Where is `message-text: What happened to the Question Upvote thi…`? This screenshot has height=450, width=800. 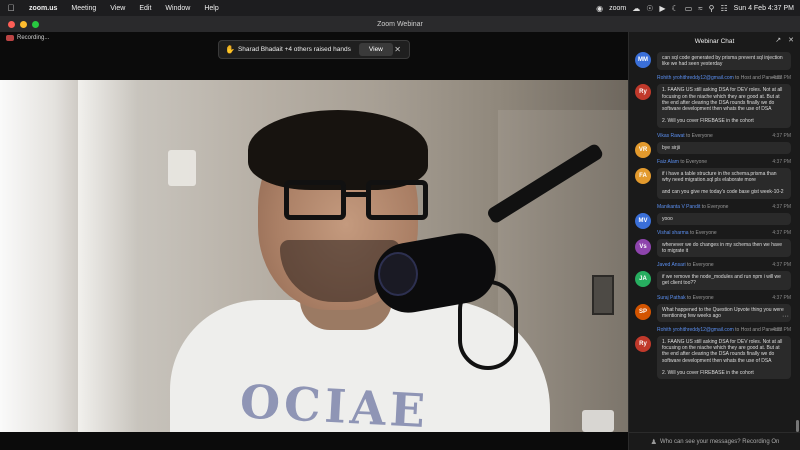
message-text: What happened to the Question Upvote thi… is located at coordinates (724, 313).